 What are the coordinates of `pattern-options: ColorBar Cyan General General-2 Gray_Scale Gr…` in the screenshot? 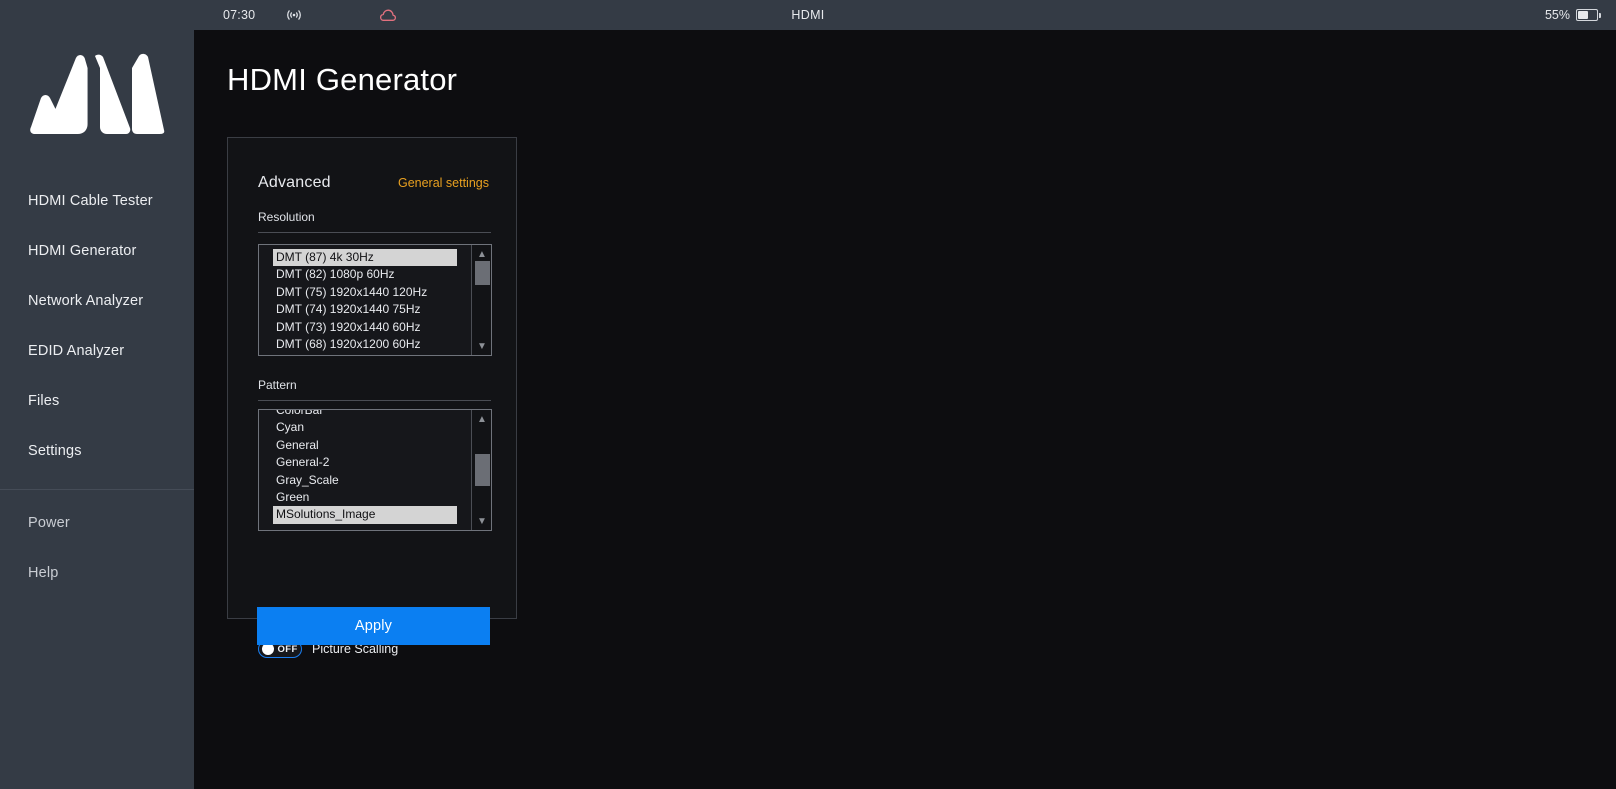 It's located at (365, 470).